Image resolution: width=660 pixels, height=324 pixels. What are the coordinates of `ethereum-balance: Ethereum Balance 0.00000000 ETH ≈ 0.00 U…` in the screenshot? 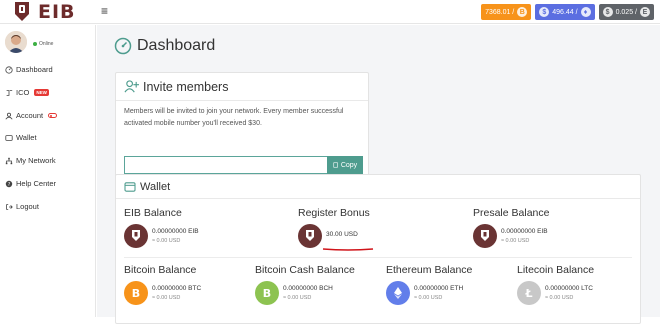 It's located at (429, 284).